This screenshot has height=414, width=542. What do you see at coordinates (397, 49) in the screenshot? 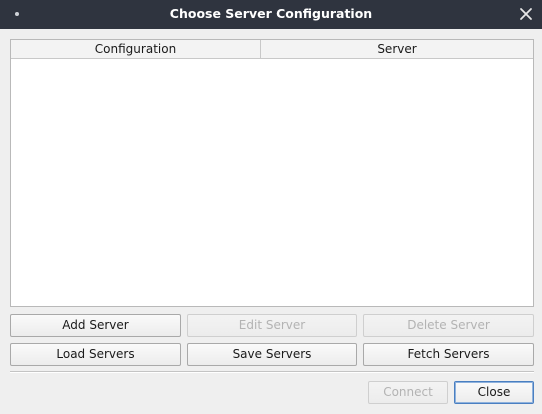
I see `column-header-server: Server` at bounding box center [397, 49].